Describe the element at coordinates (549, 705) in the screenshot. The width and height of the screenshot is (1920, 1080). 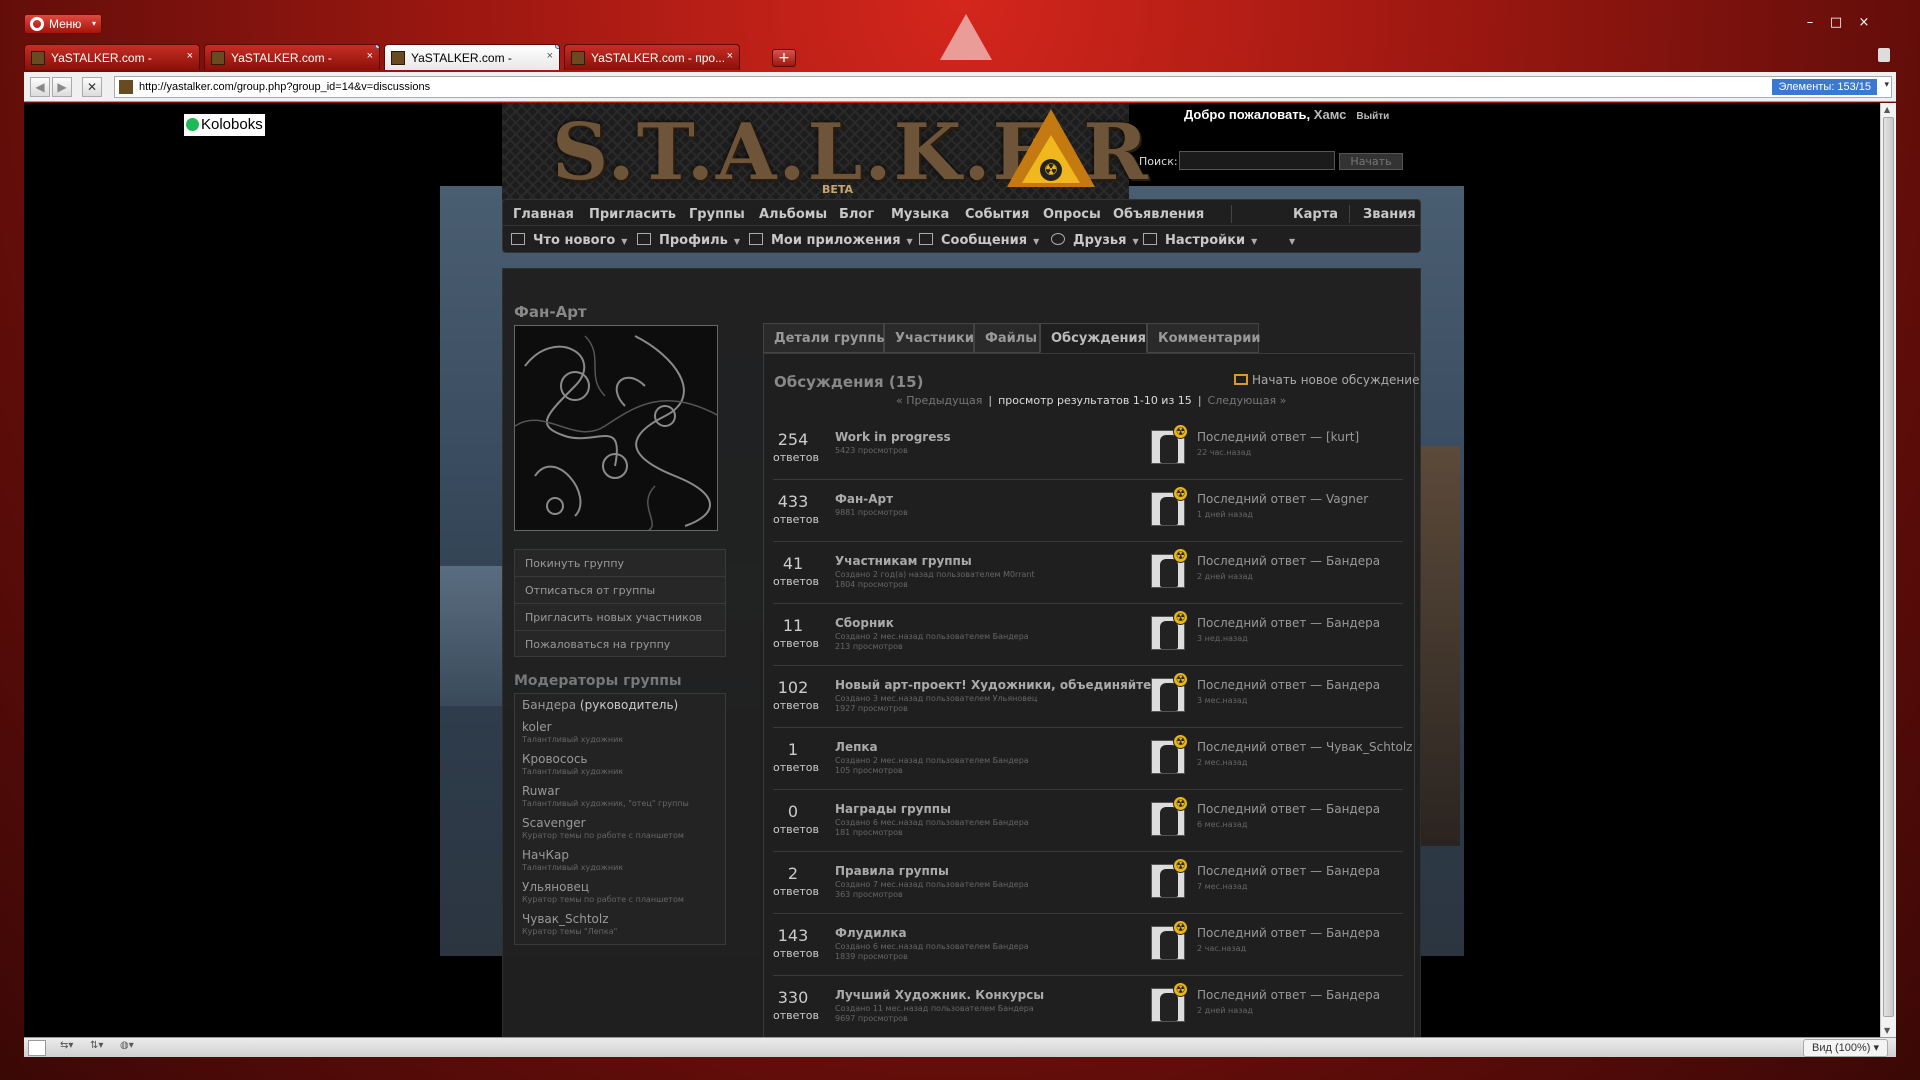
I see `moderator-name: Бандера` at that location.